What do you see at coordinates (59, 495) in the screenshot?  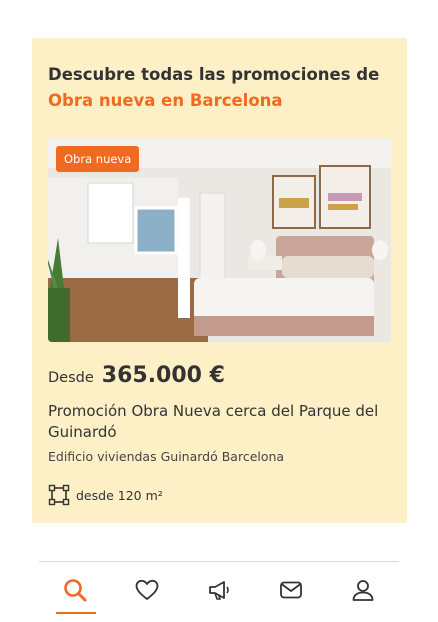 I see `area-icon` at bounding box center [59, 495].